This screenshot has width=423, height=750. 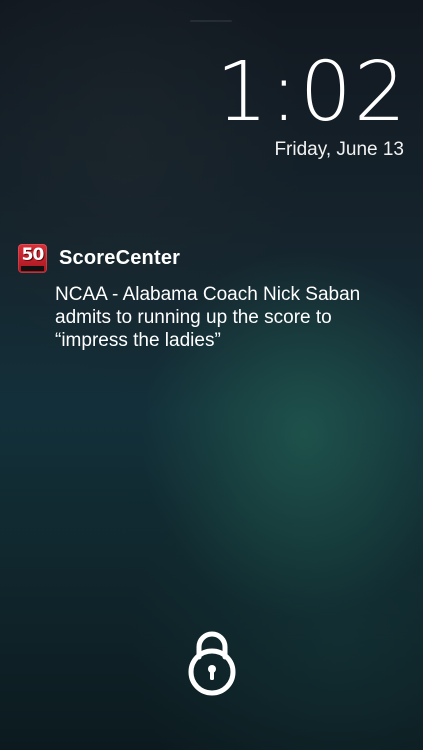 What do you see at coordinates (32, 268) in the screenshot?
I see `app-logo-strip` at bounding box center [32, 268].